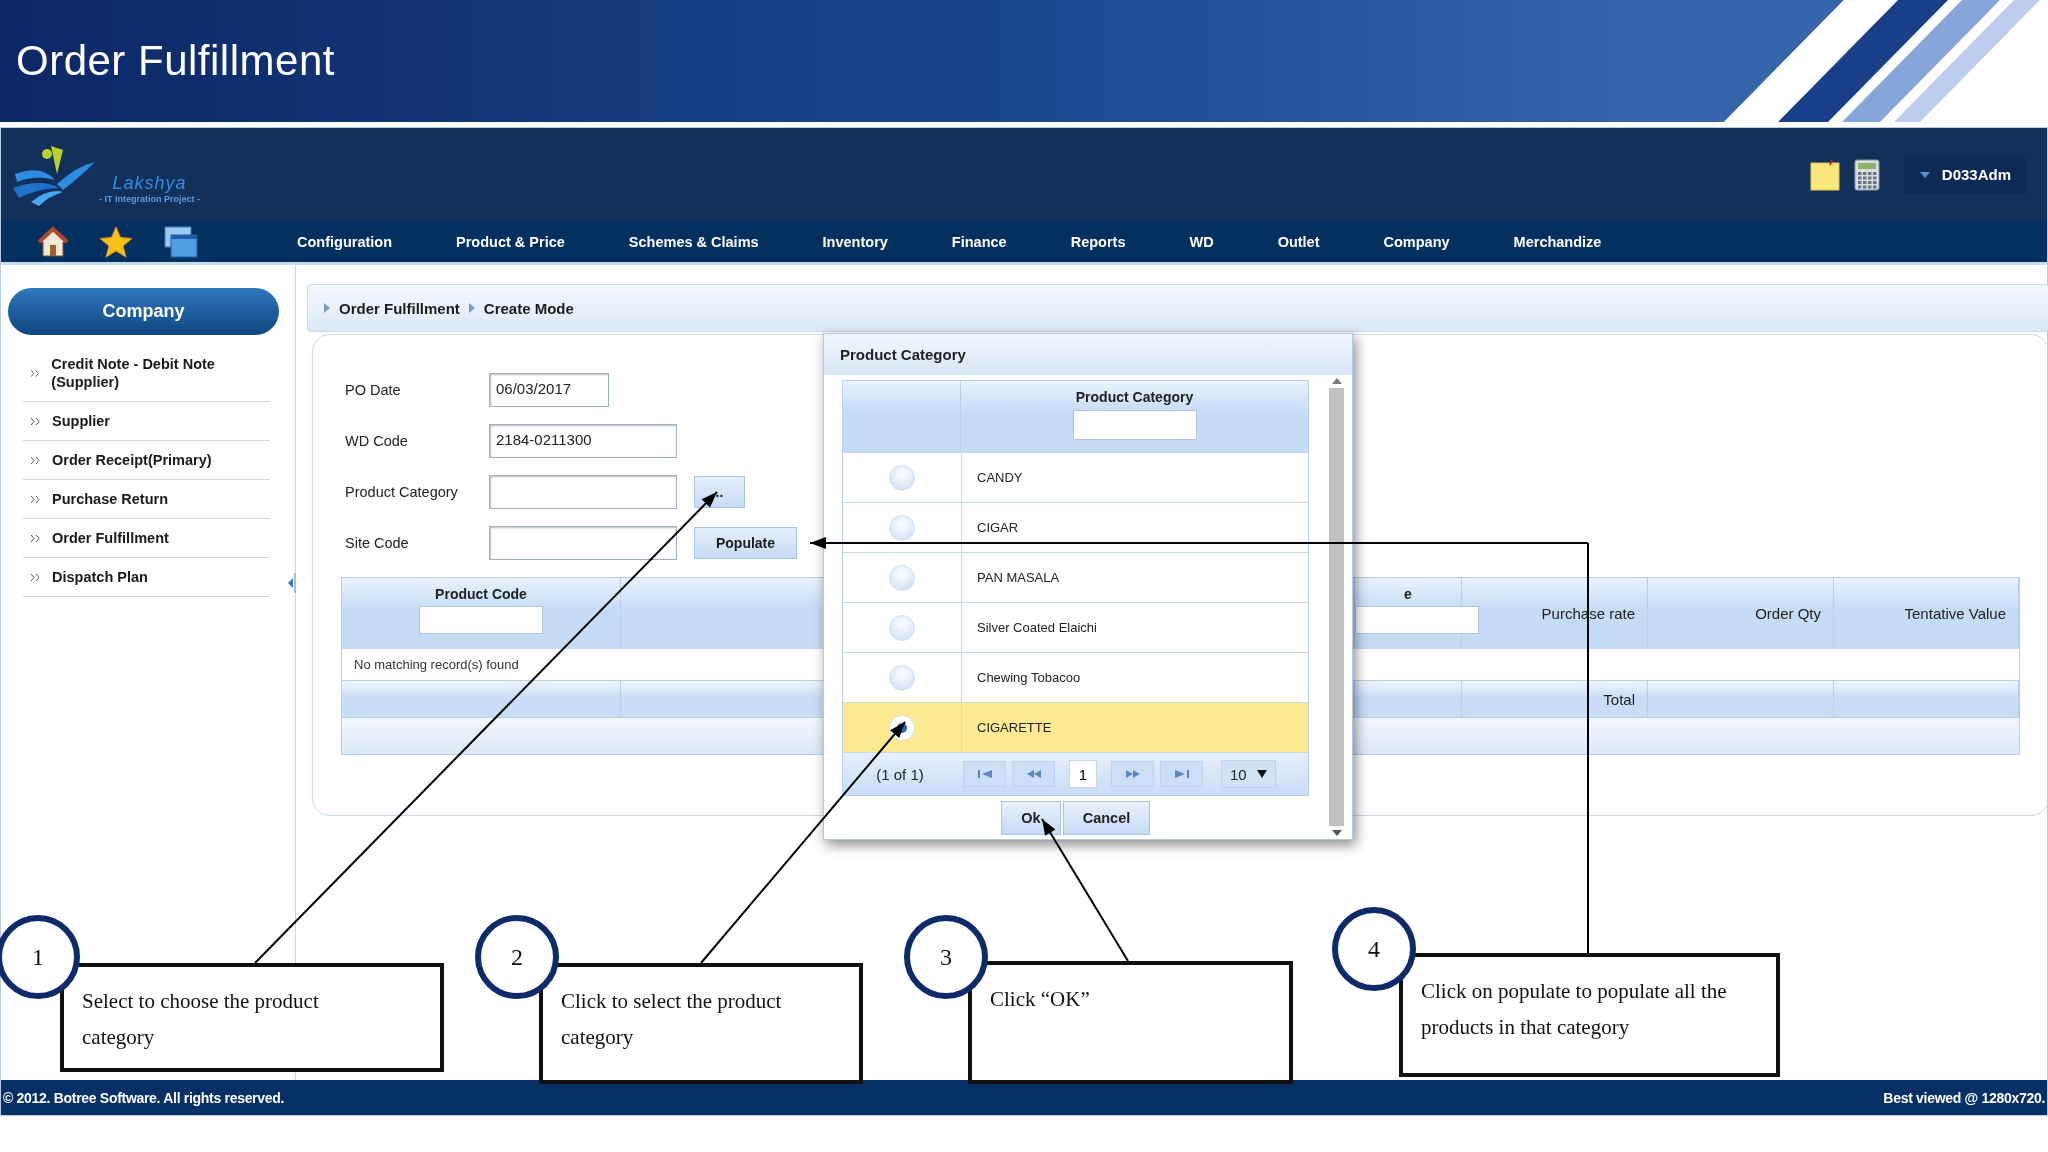 Image resolution: width=2048 pixels, height=1152 pixels. Describe the element at coordinates (160, 373) in the screenshot. I see `menu-link: Credit Note - Debit Note (Supplier)` at that location.